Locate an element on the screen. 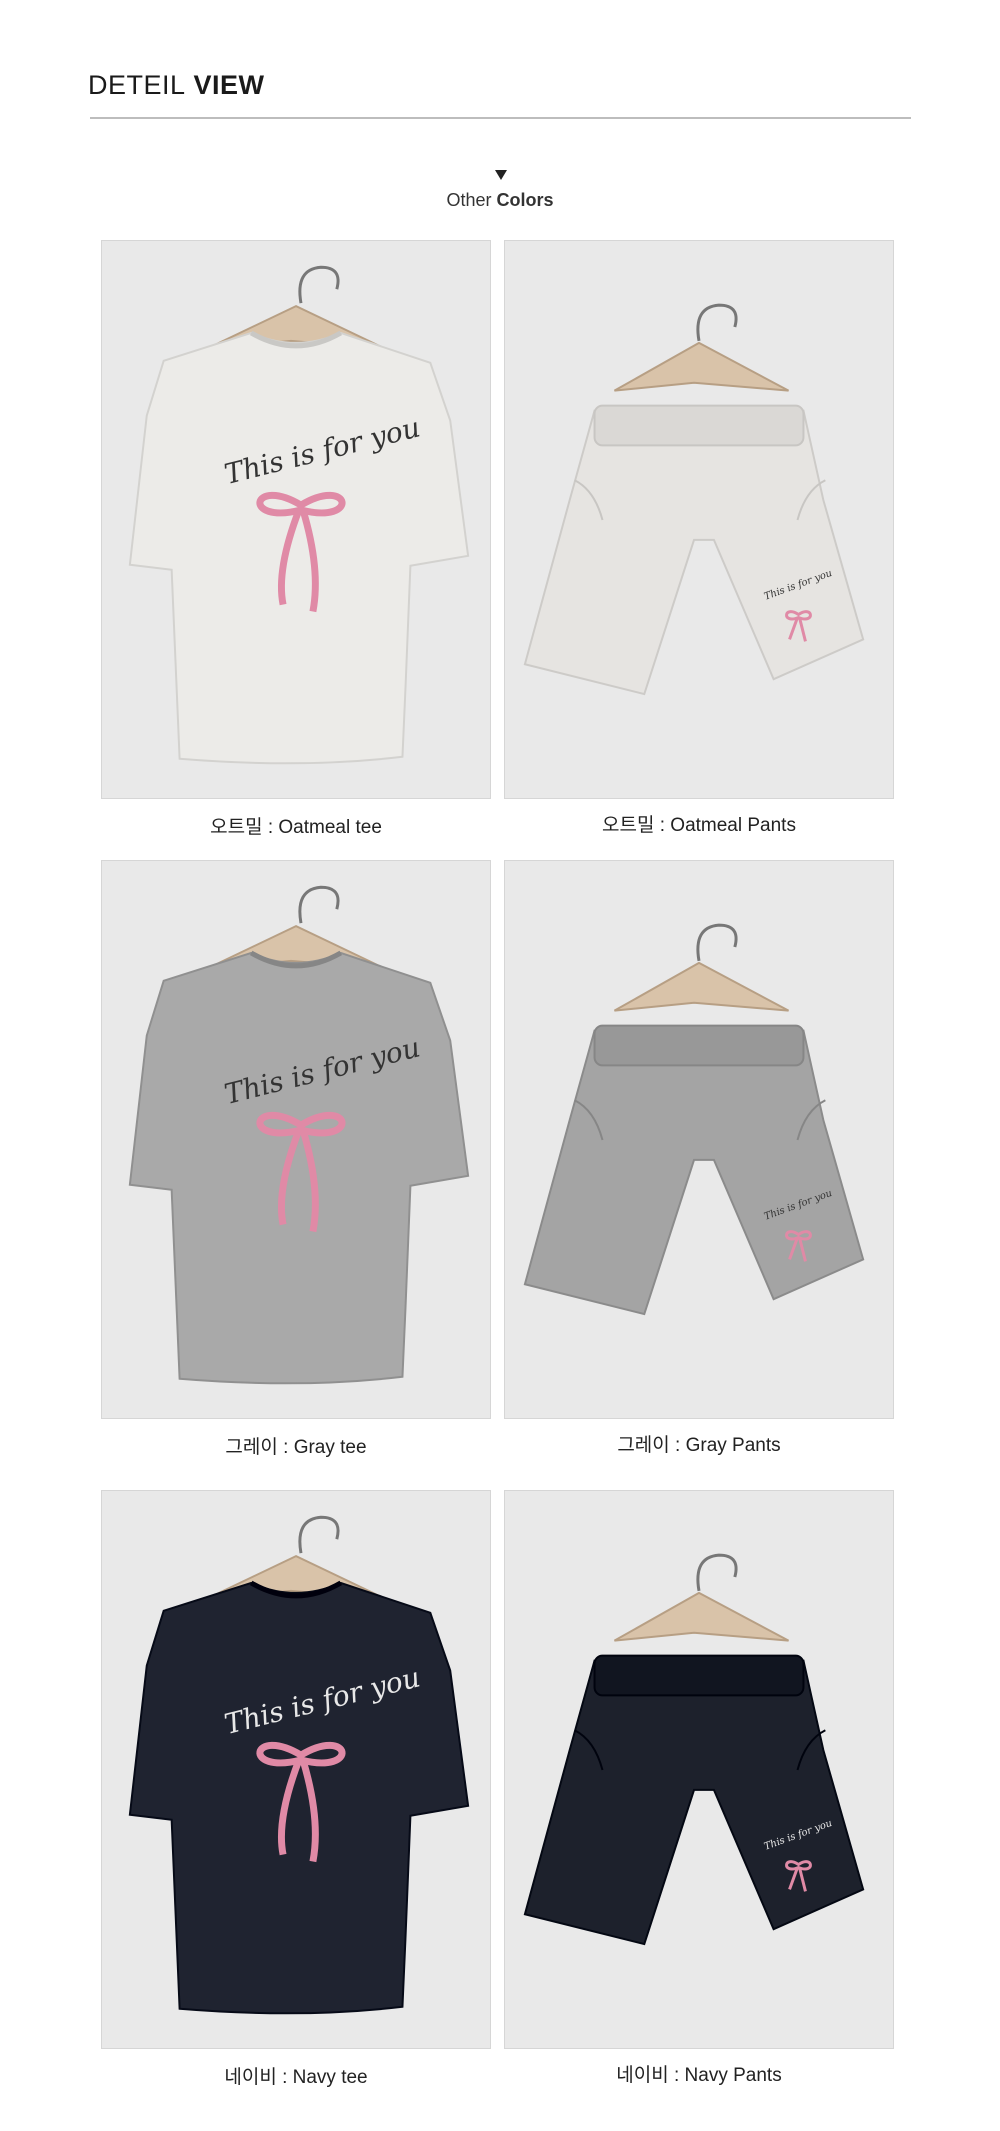 This screenshot has width=1000, height=2131. caption-gray-pants: 그레이 : Gray Pants is located at coordinates (699, 1445).